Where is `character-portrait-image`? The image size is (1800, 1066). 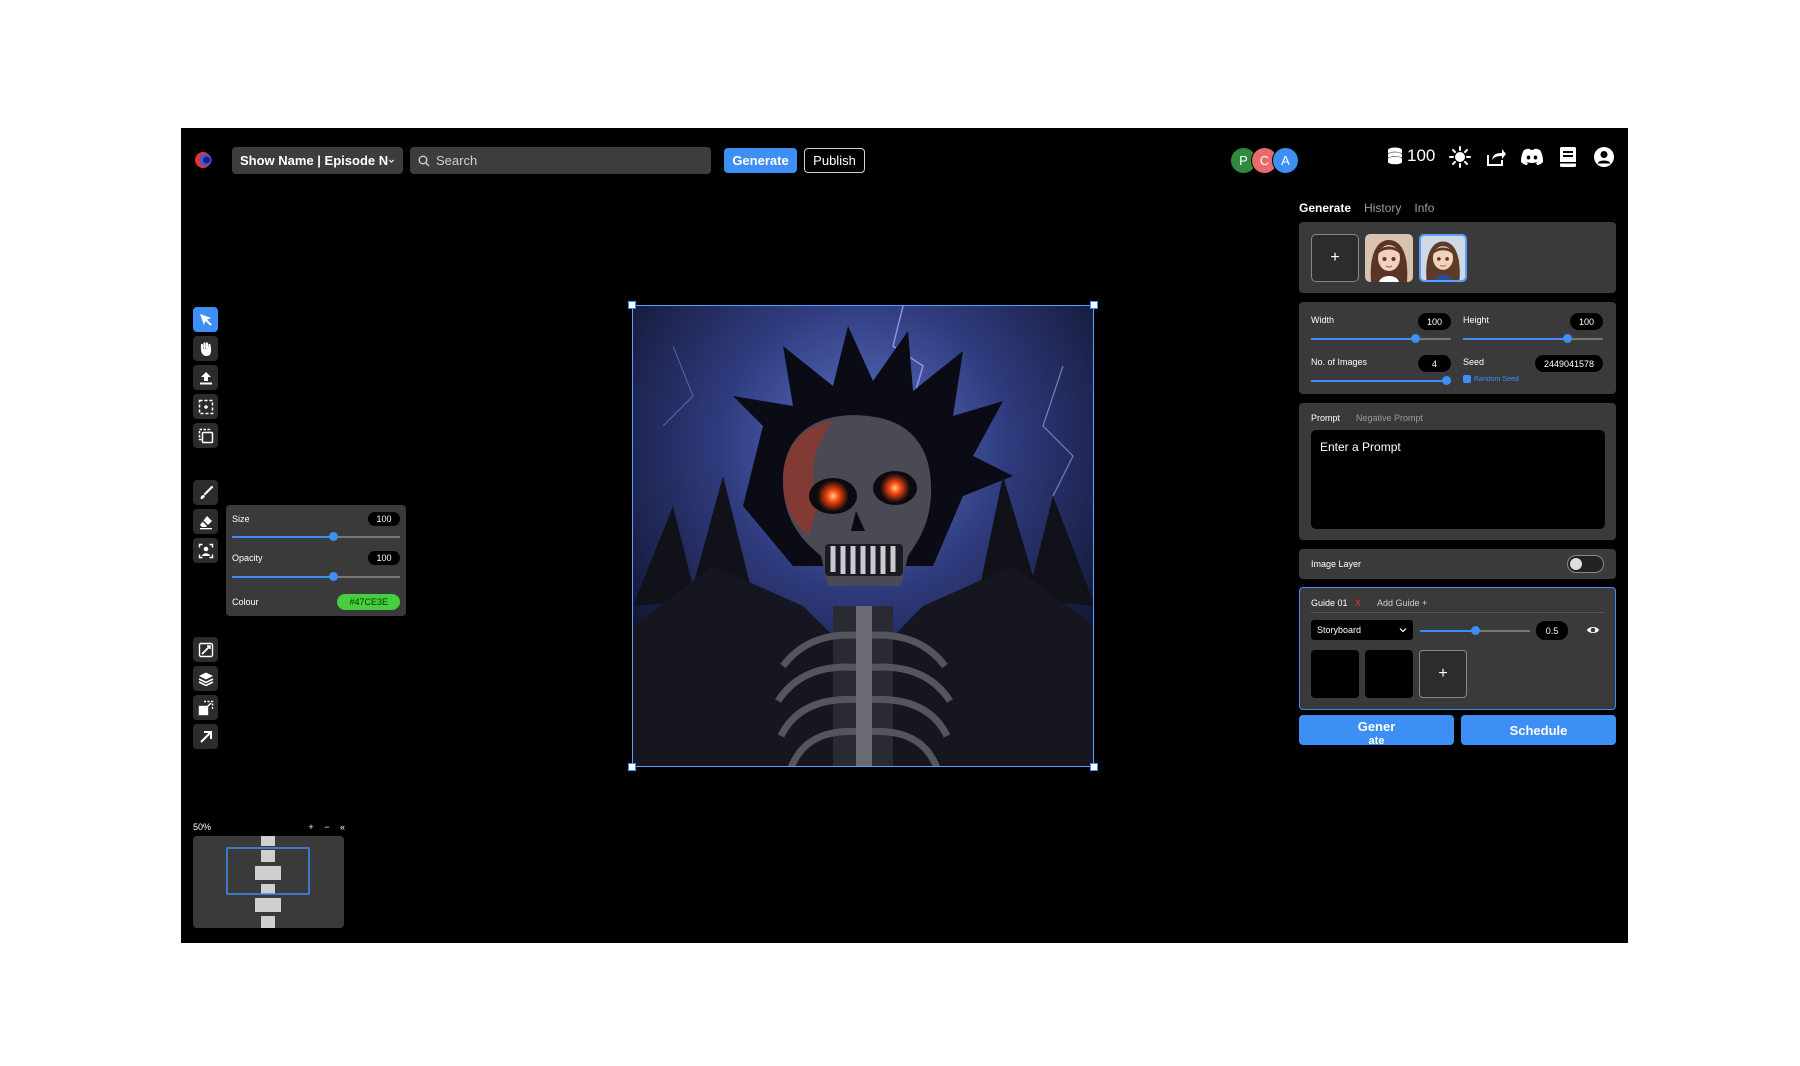 character-portrait-image is located at coordinates (1443, 258).